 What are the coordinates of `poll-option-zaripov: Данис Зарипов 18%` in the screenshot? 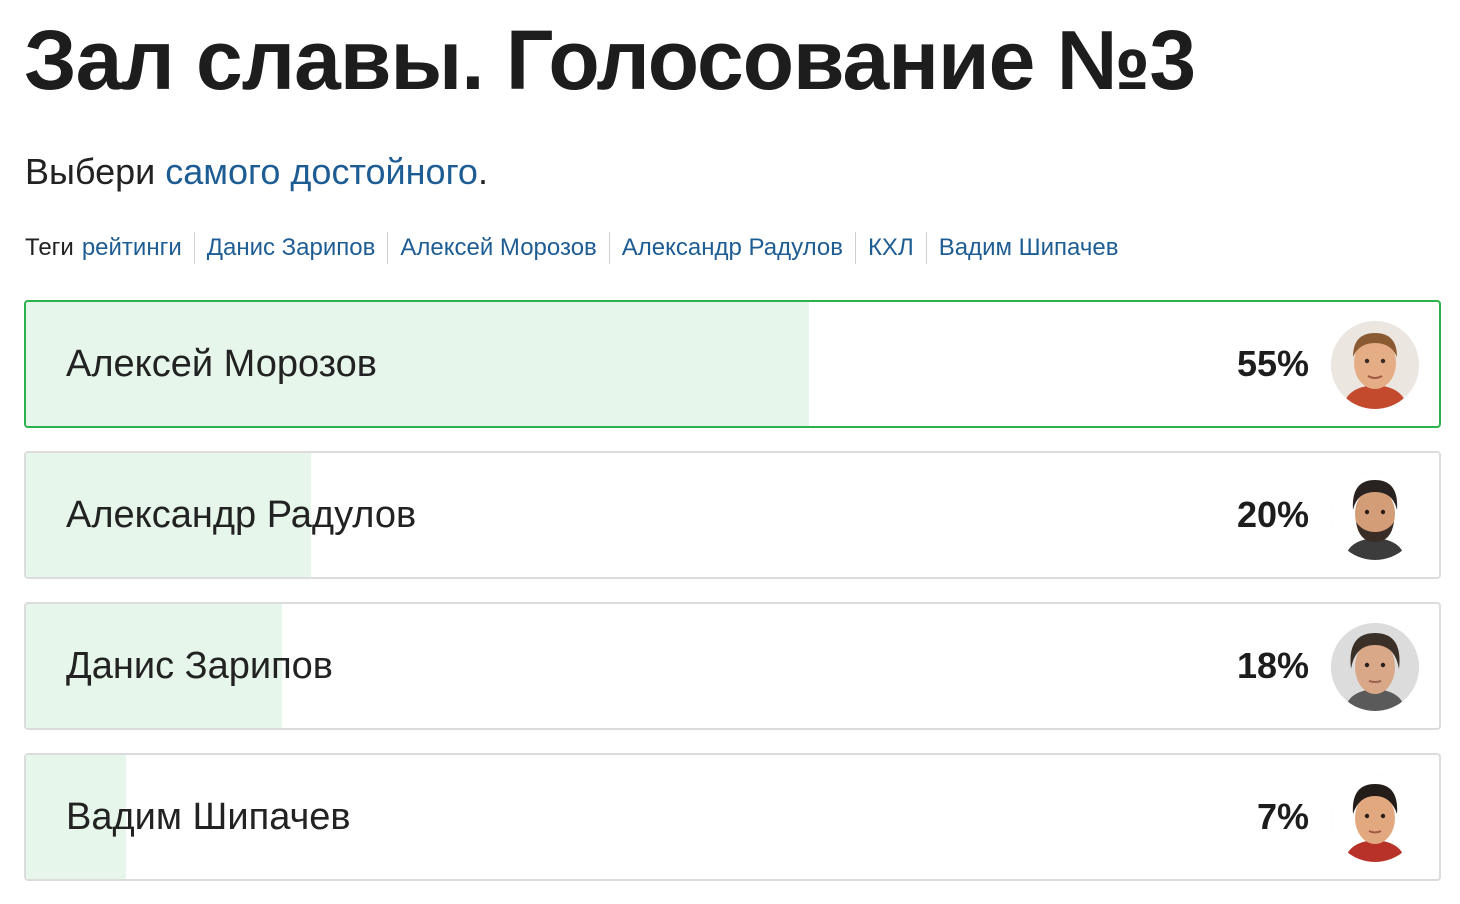 It's located at (732, 666).